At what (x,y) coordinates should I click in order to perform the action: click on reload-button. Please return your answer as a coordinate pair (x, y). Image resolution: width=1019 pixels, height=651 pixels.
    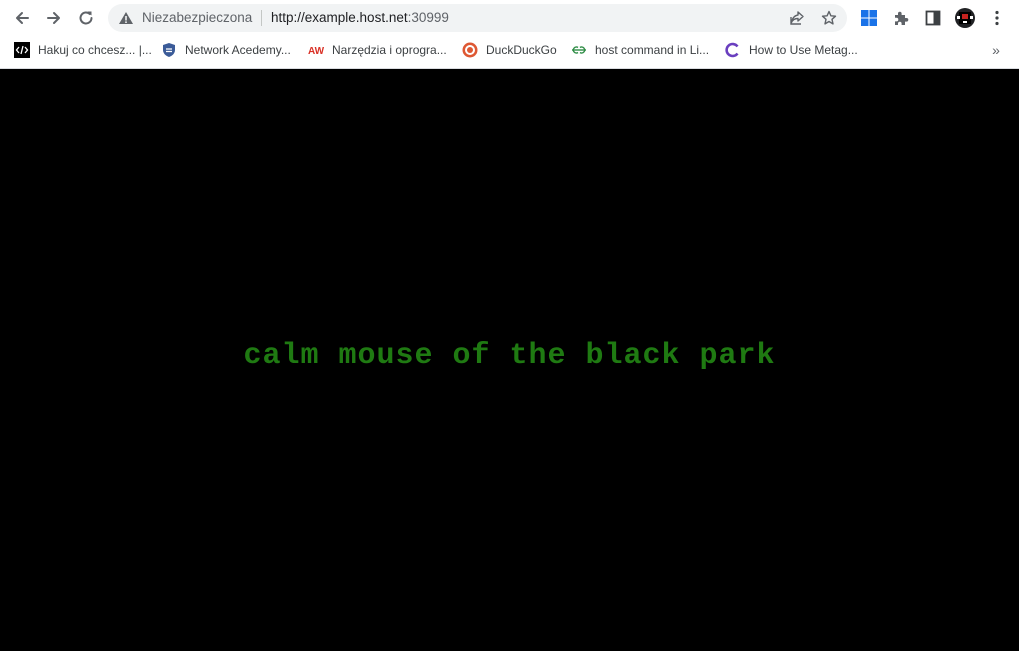
    Looking at the image, I should click on (86, 18).